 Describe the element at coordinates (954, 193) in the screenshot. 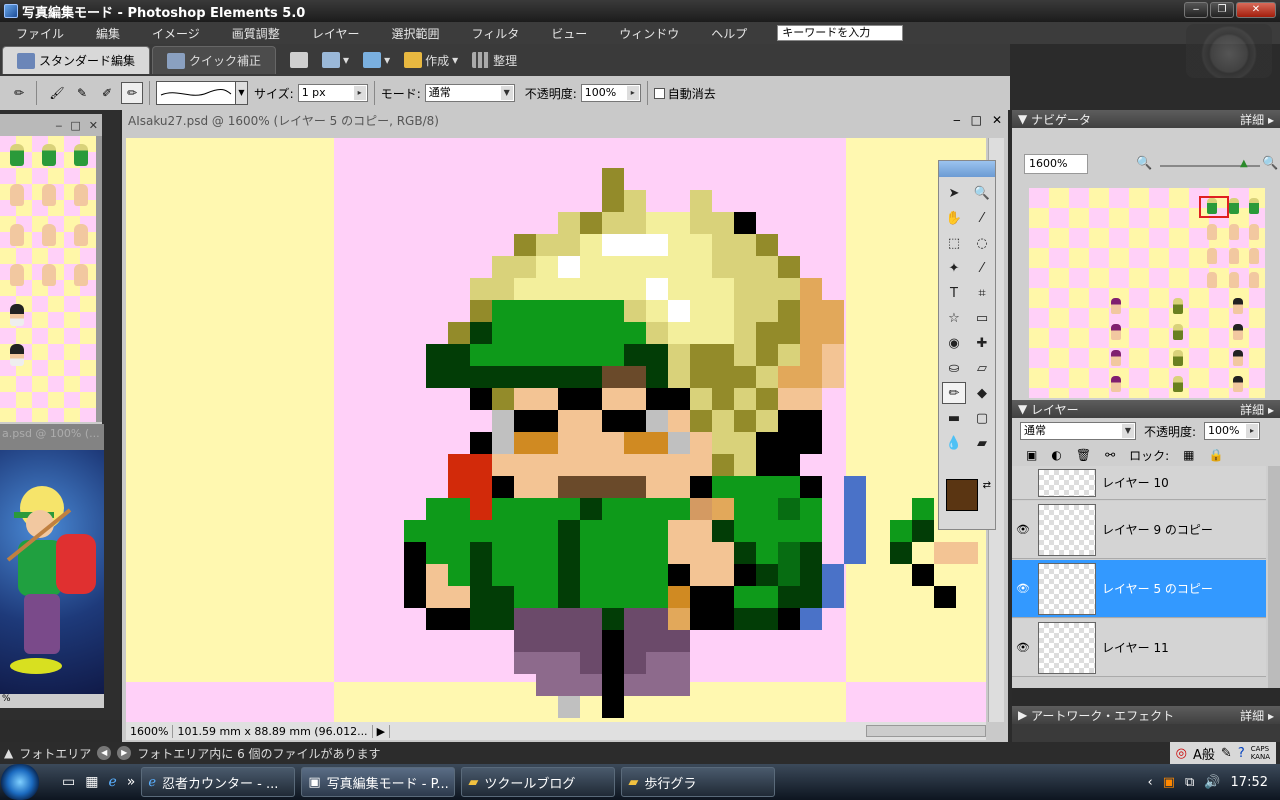

I see `move-tool-icon: ➤` at that location.